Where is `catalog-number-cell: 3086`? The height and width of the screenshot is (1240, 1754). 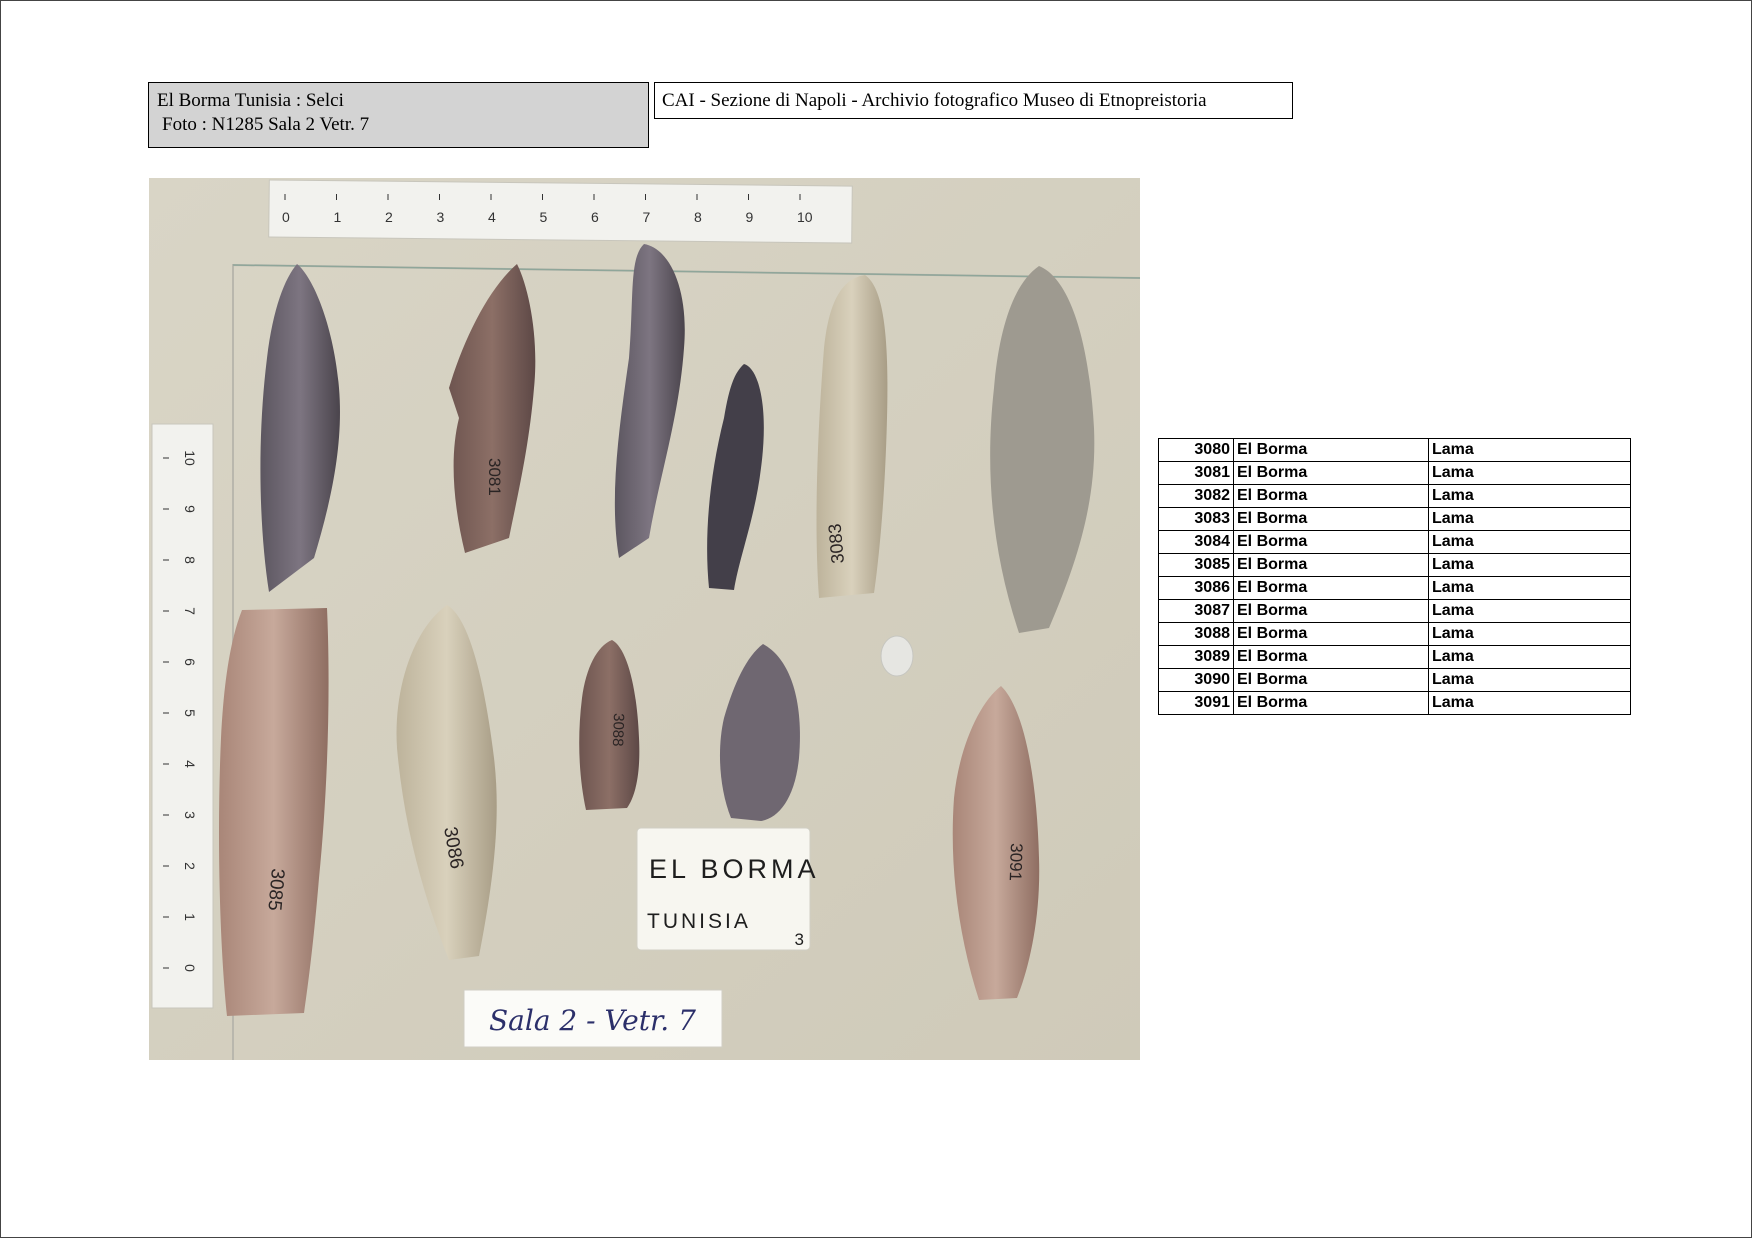 catalog-number-cell: 3086 is located at coordinates (1196, 588).